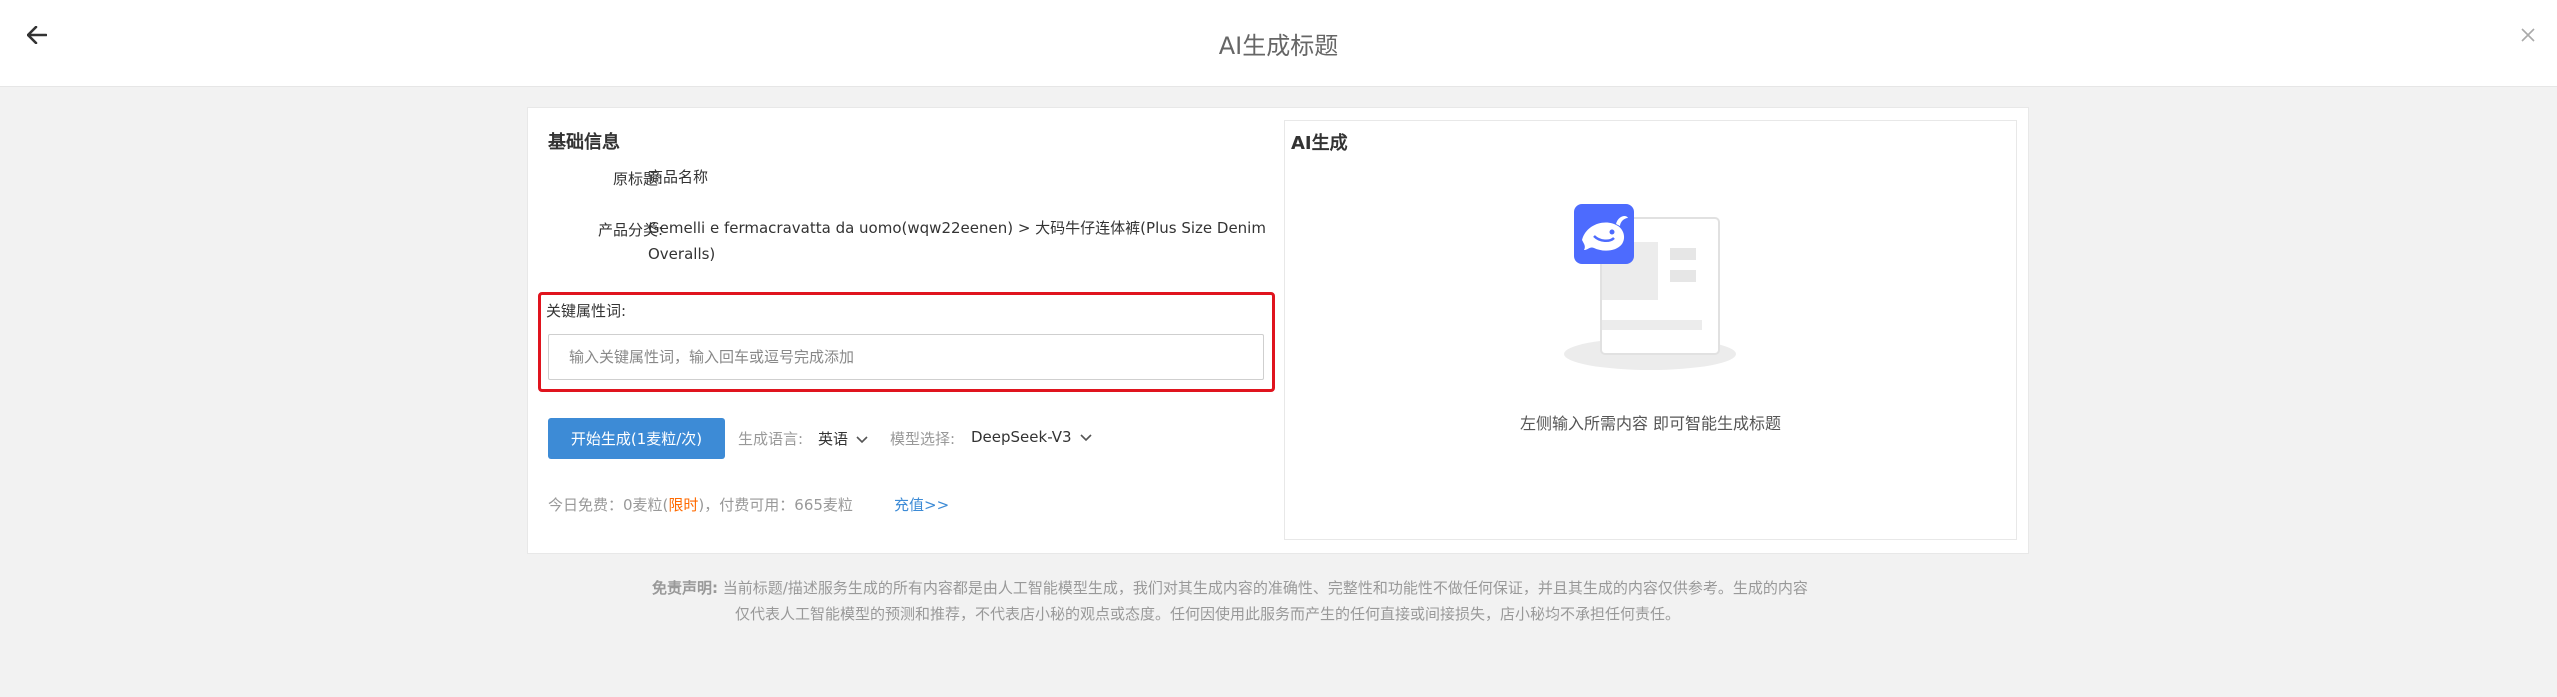  Describe the element at coordinates (1604, 234) in the screenshot. I see `deepseek-whale-icon` at that location.